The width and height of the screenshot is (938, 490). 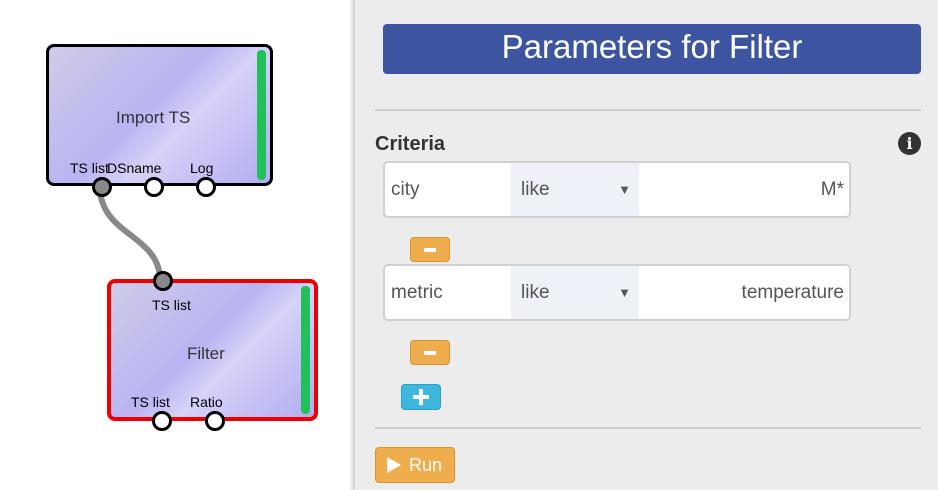 What do you see at coordinates (163, 281) in the screenshot?
I see `input-port-ts-list` at bounding box center [163, 281].